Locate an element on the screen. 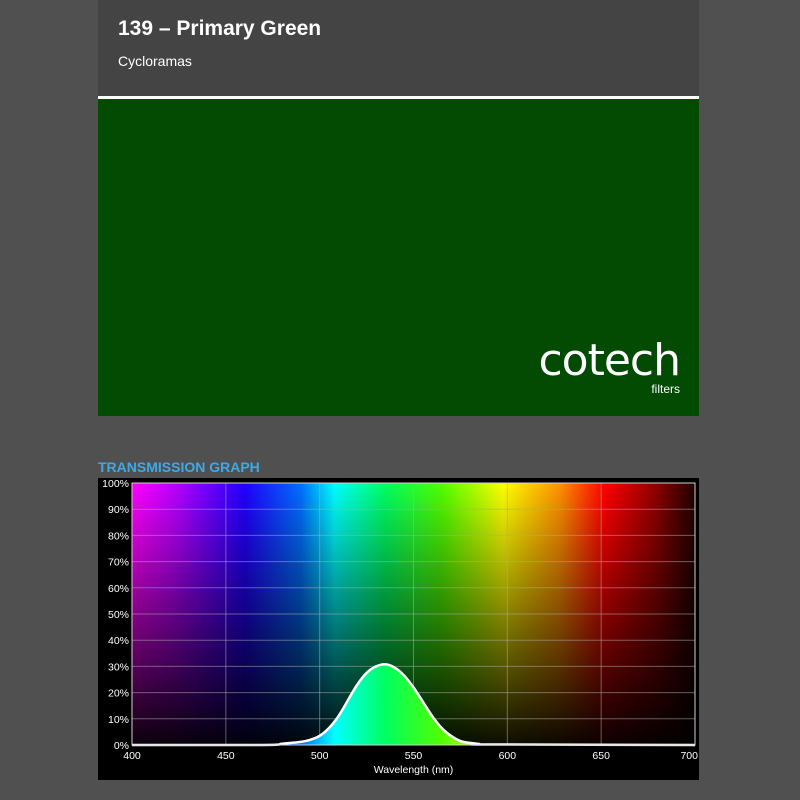 The width and height of the screenshot is (800, 800). logo-brand-text: cotech is located at coordinates (609, 360).